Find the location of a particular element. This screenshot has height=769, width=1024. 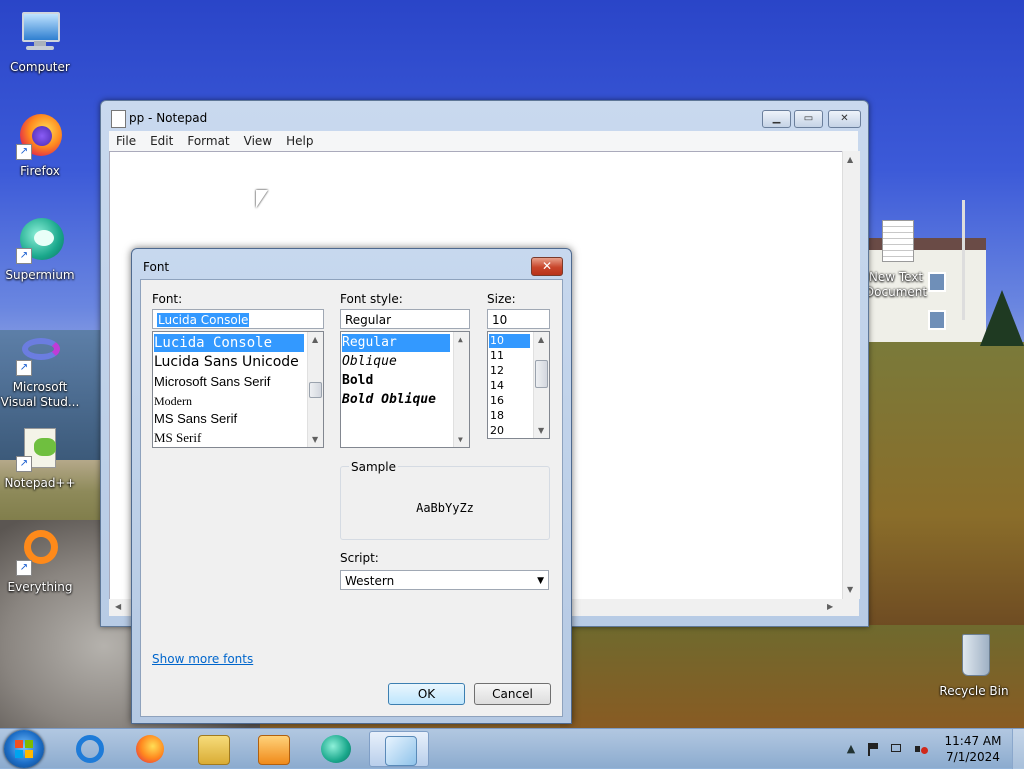

clock-date: 7/1/2024 is located at coordinates (973, 757).